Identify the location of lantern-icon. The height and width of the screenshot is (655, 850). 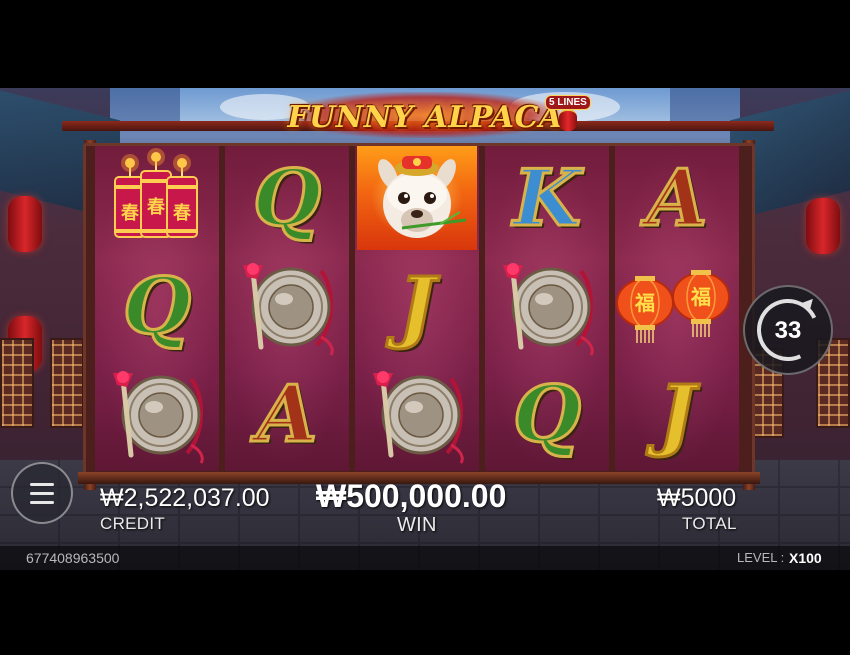
(568, 120).